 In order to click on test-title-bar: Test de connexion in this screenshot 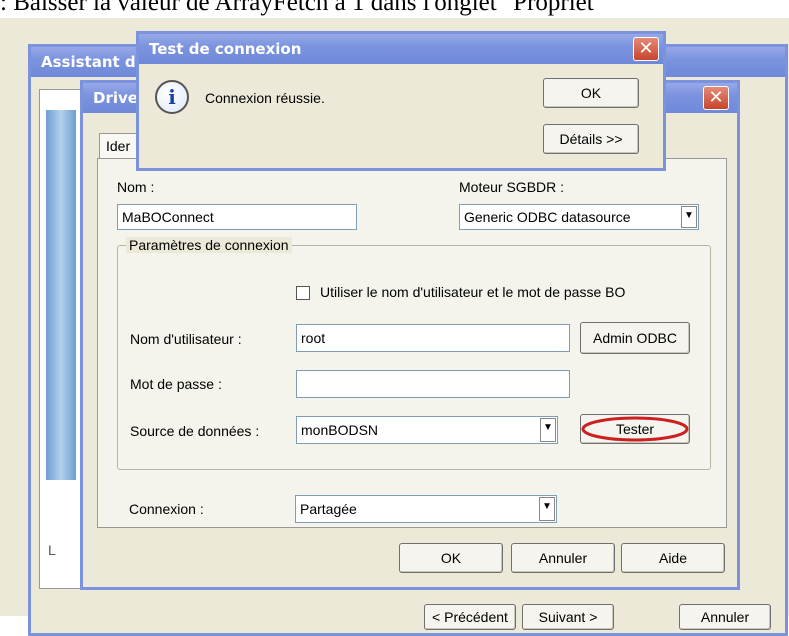, I will do `click(401, 49)`.